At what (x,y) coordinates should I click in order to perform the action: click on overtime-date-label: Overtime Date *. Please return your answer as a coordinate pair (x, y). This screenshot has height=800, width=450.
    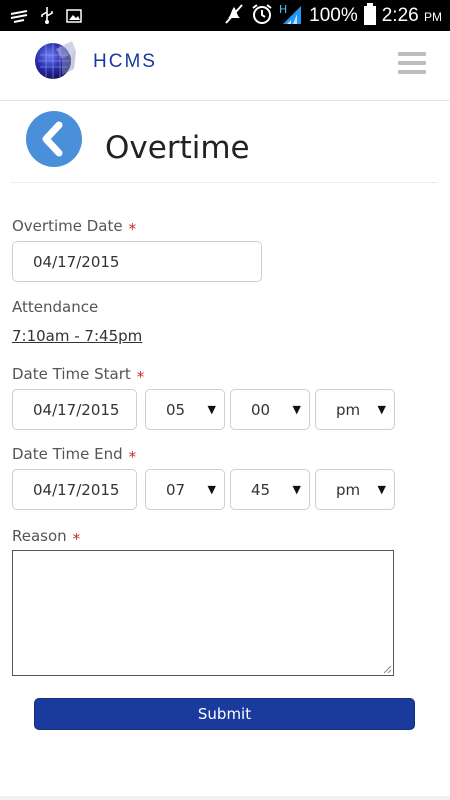
    Looking at the image, I should click on (74, 227).